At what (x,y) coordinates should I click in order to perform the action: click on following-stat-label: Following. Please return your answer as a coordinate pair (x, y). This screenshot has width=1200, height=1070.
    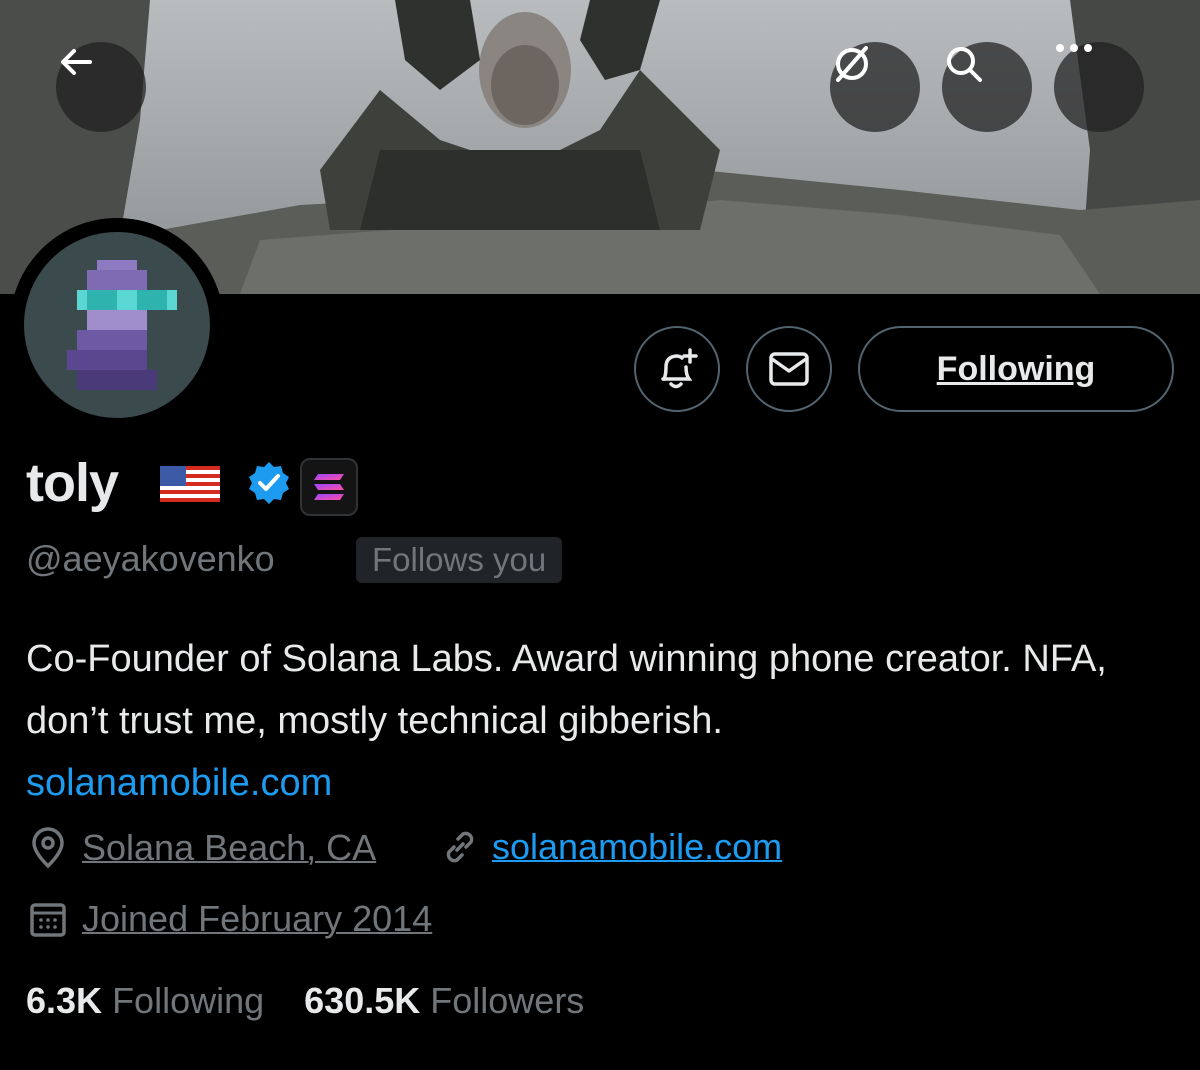
    Looking at the image, I should click on (188, 1000).